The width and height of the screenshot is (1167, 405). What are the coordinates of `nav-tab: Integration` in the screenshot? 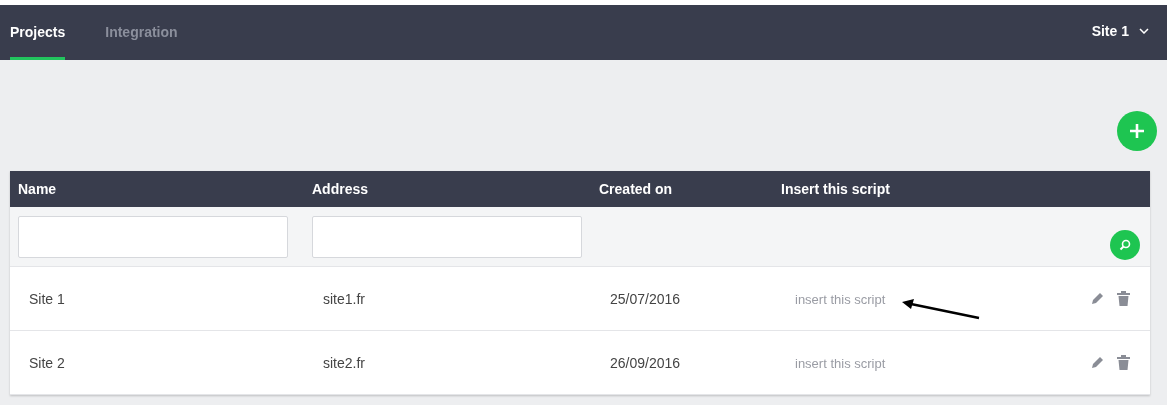 It's located at (141, 32).